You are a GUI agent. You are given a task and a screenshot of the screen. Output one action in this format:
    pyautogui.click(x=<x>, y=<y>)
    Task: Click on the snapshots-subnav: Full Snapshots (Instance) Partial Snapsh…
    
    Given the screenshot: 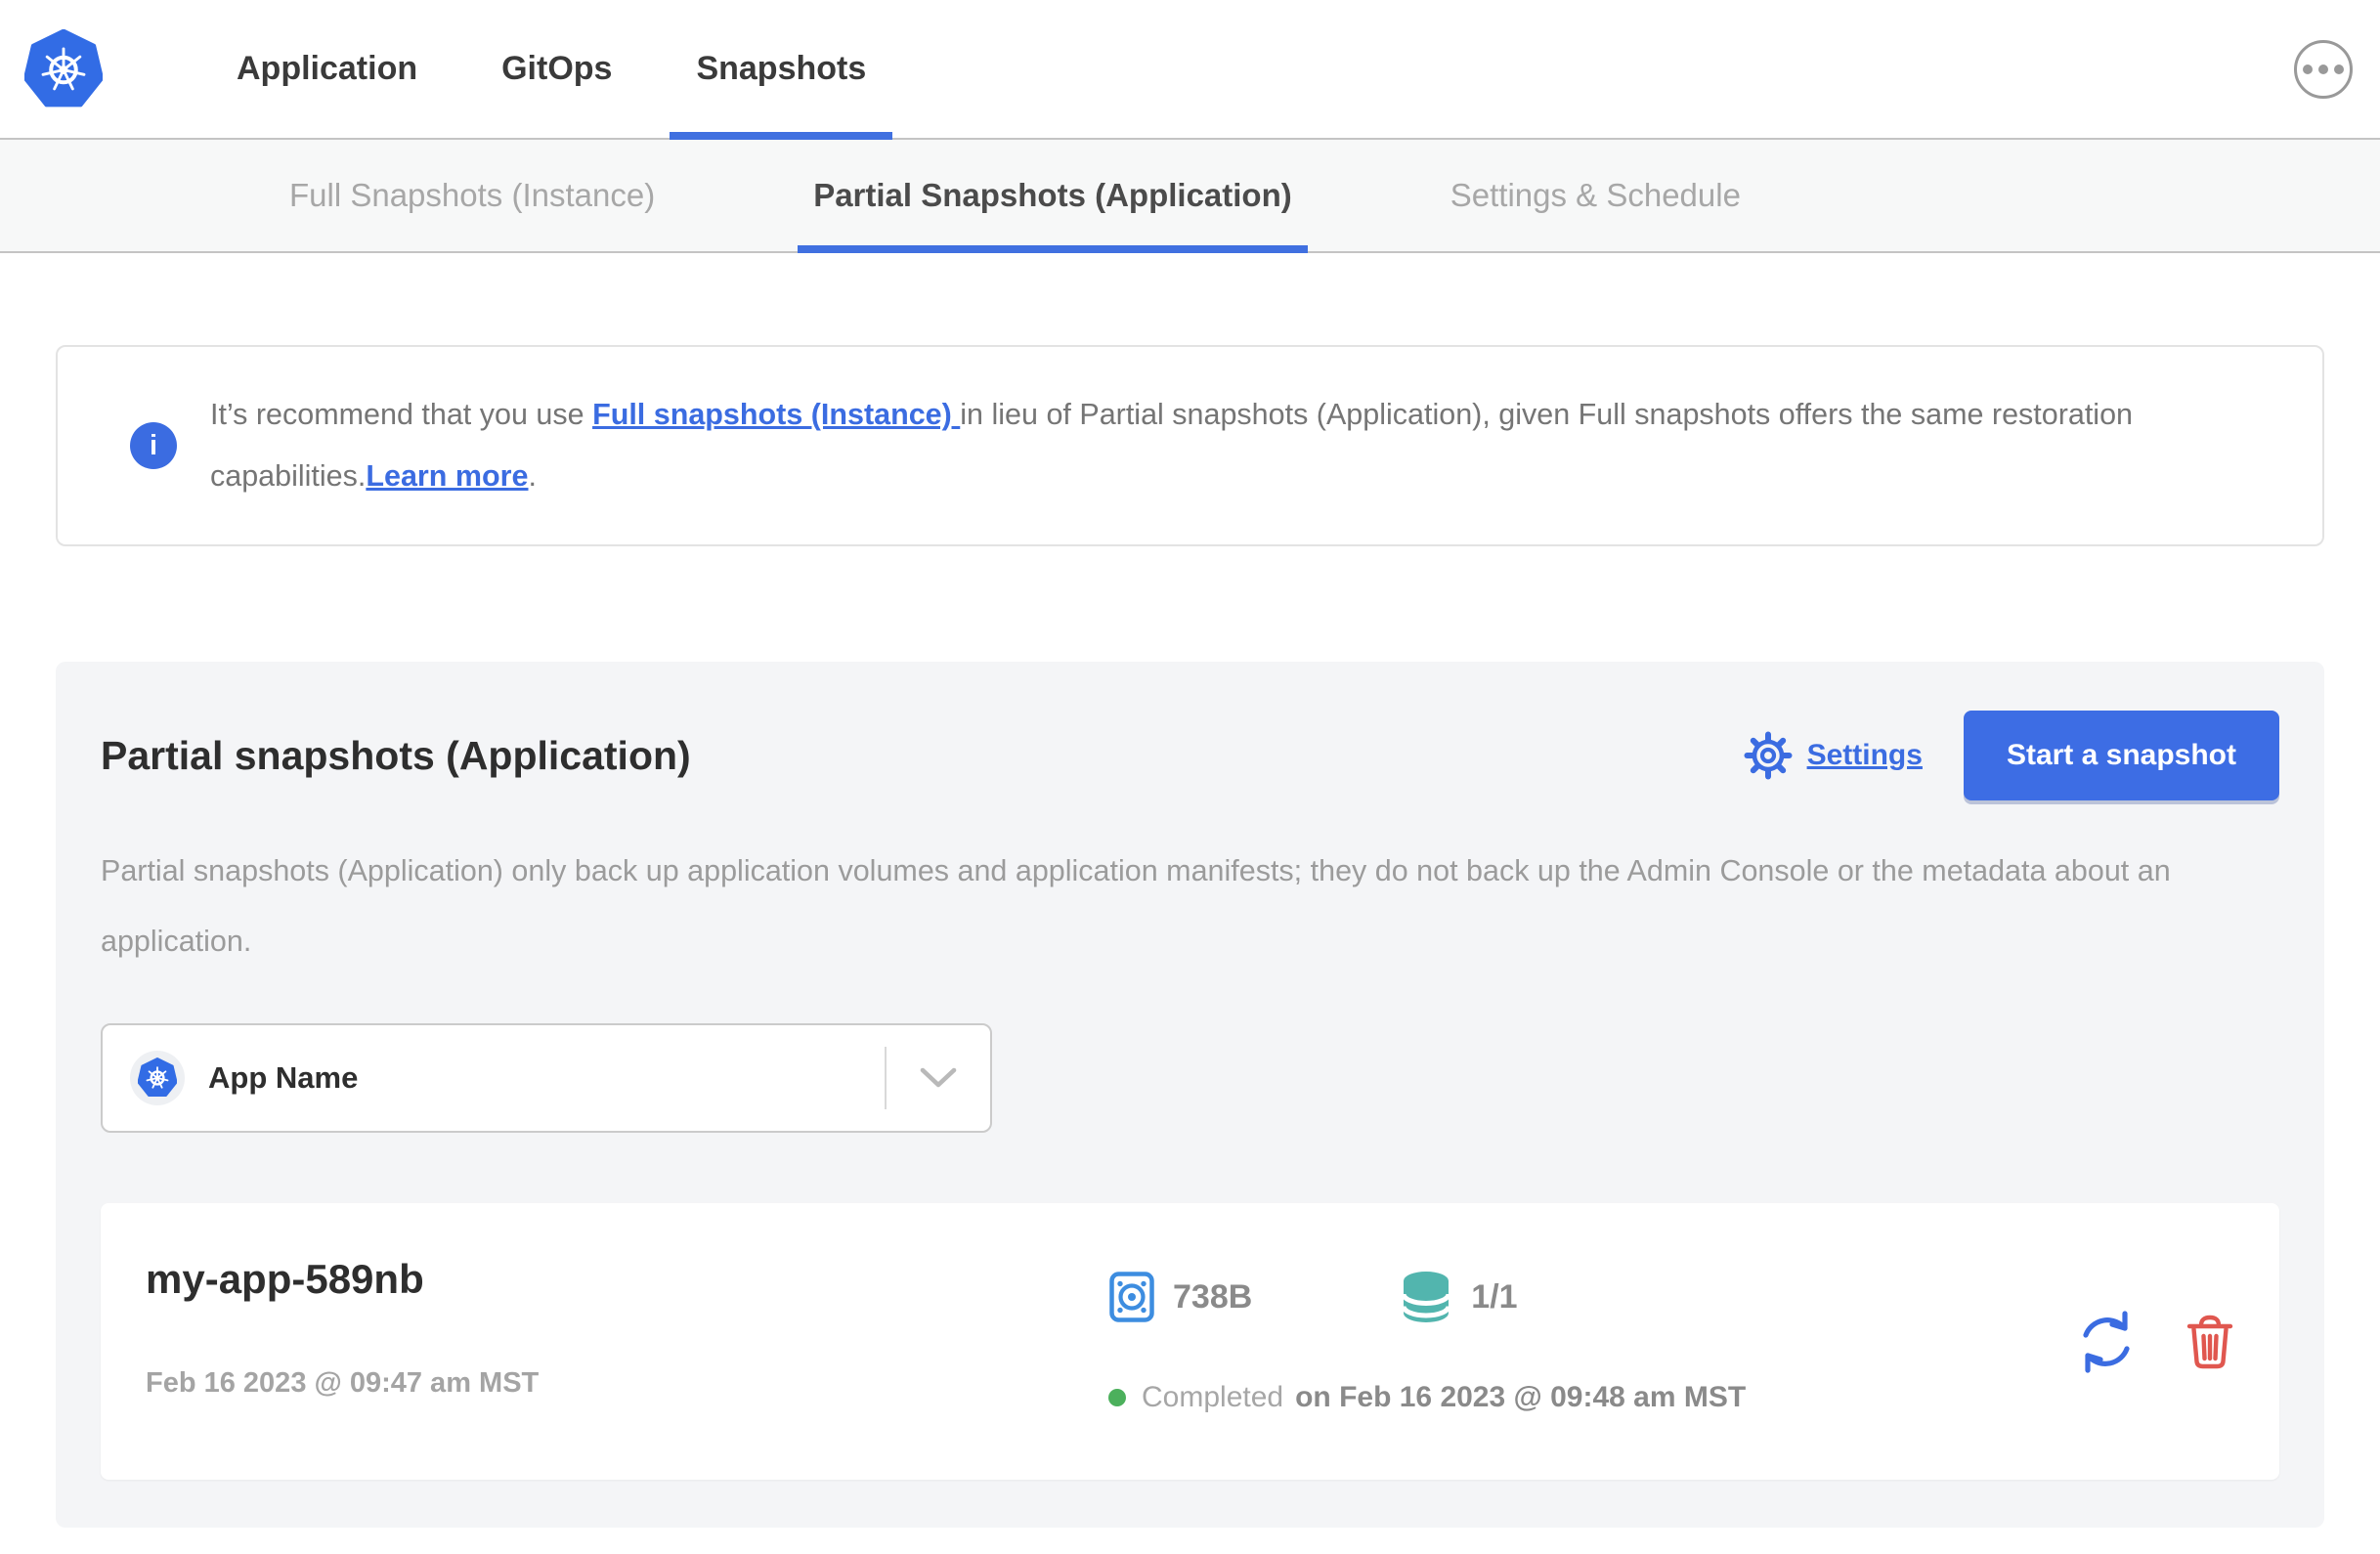 What is the action you would take?
    pyautogui.click(x=1190, y=196)
    